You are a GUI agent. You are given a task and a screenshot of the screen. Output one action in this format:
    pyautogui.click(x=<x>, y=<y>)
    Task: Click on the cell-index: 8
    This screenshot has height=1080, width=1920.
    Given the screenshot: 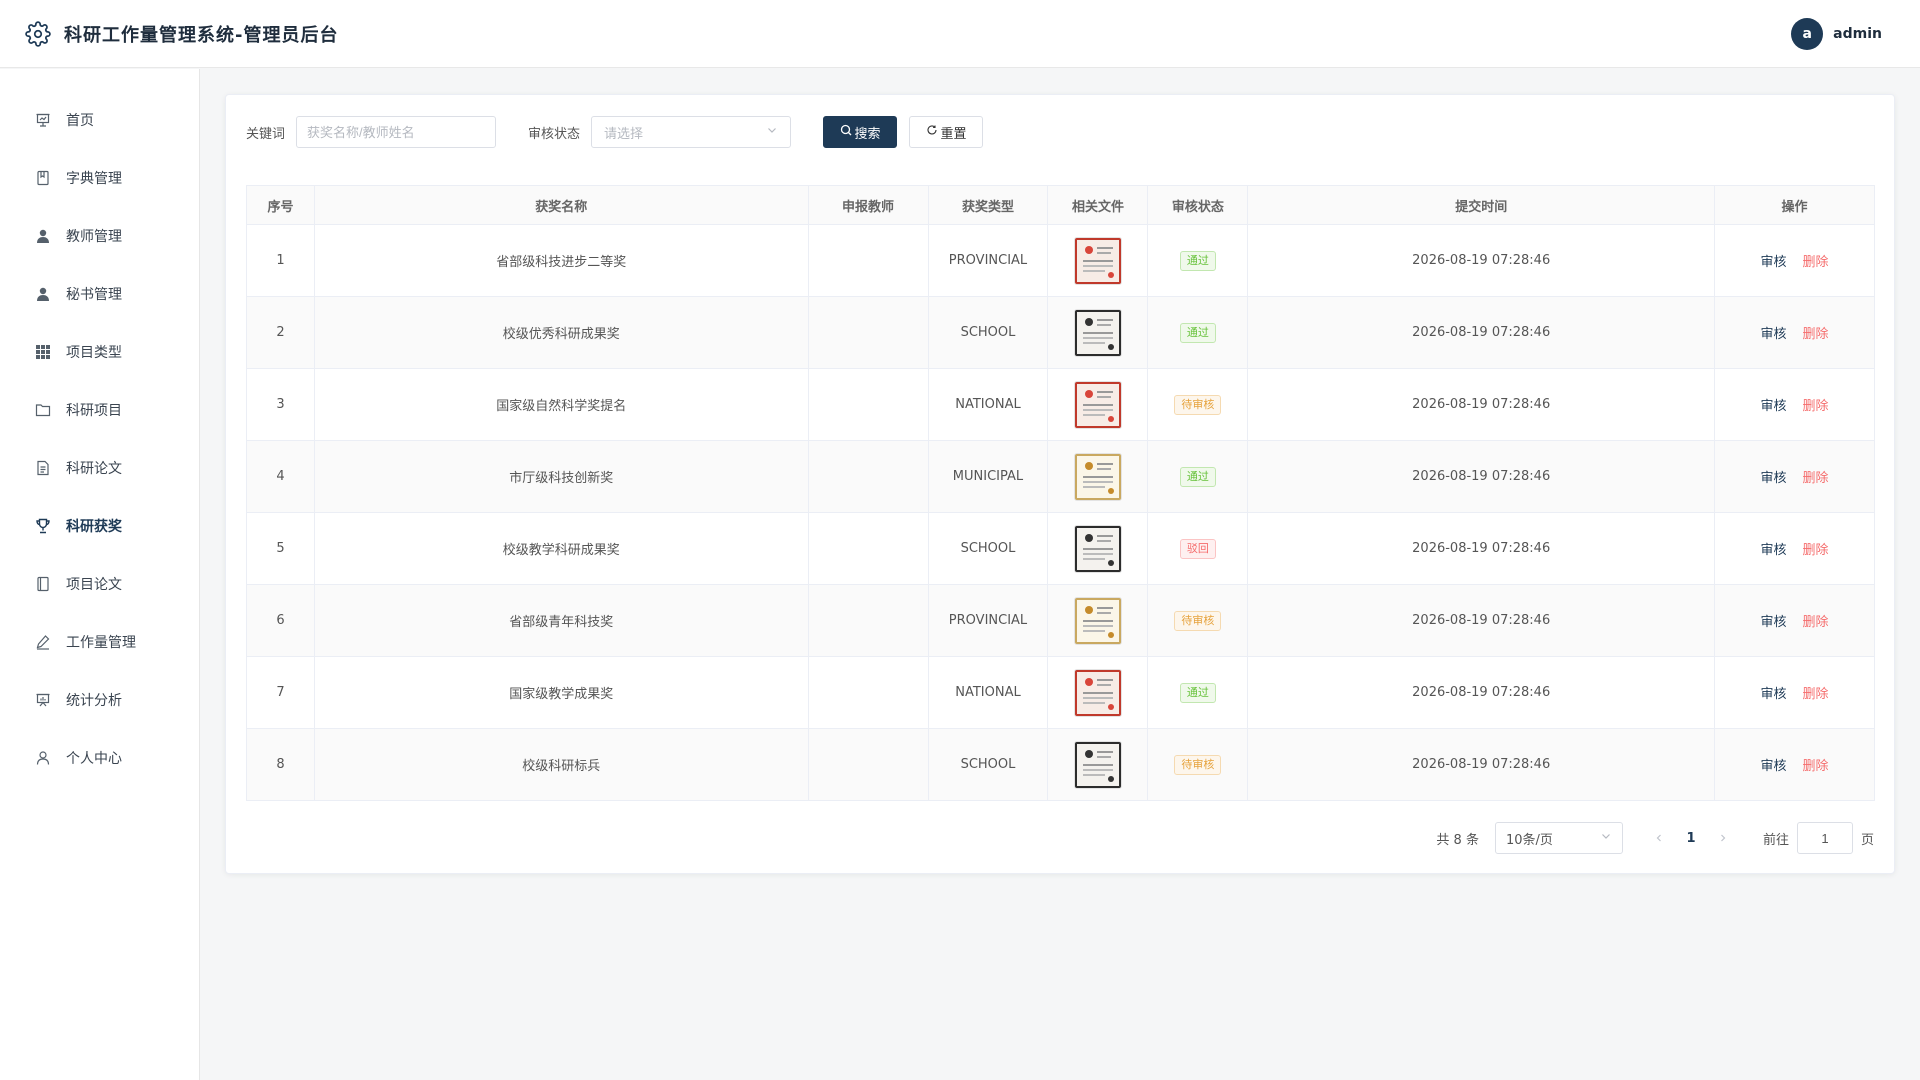 What is the action you would take?
    pyautogui.click(x=280, y=764)
    